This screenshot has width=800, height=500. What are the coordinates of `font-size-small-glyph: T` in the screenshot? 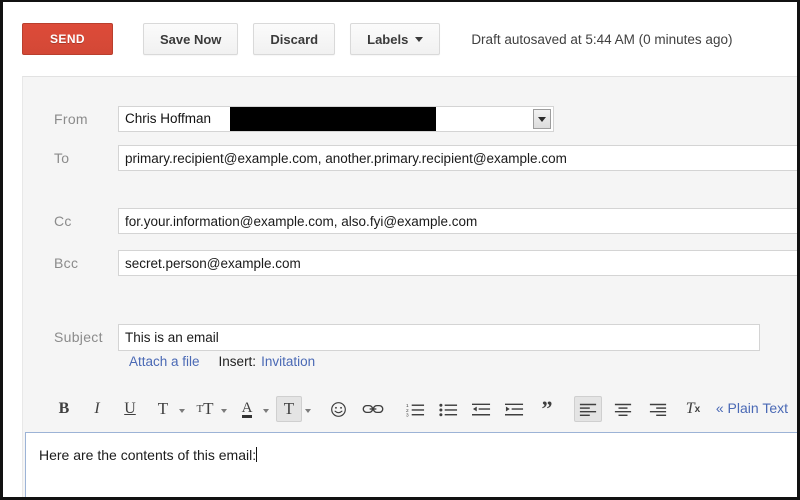 It's located at (200, 409).